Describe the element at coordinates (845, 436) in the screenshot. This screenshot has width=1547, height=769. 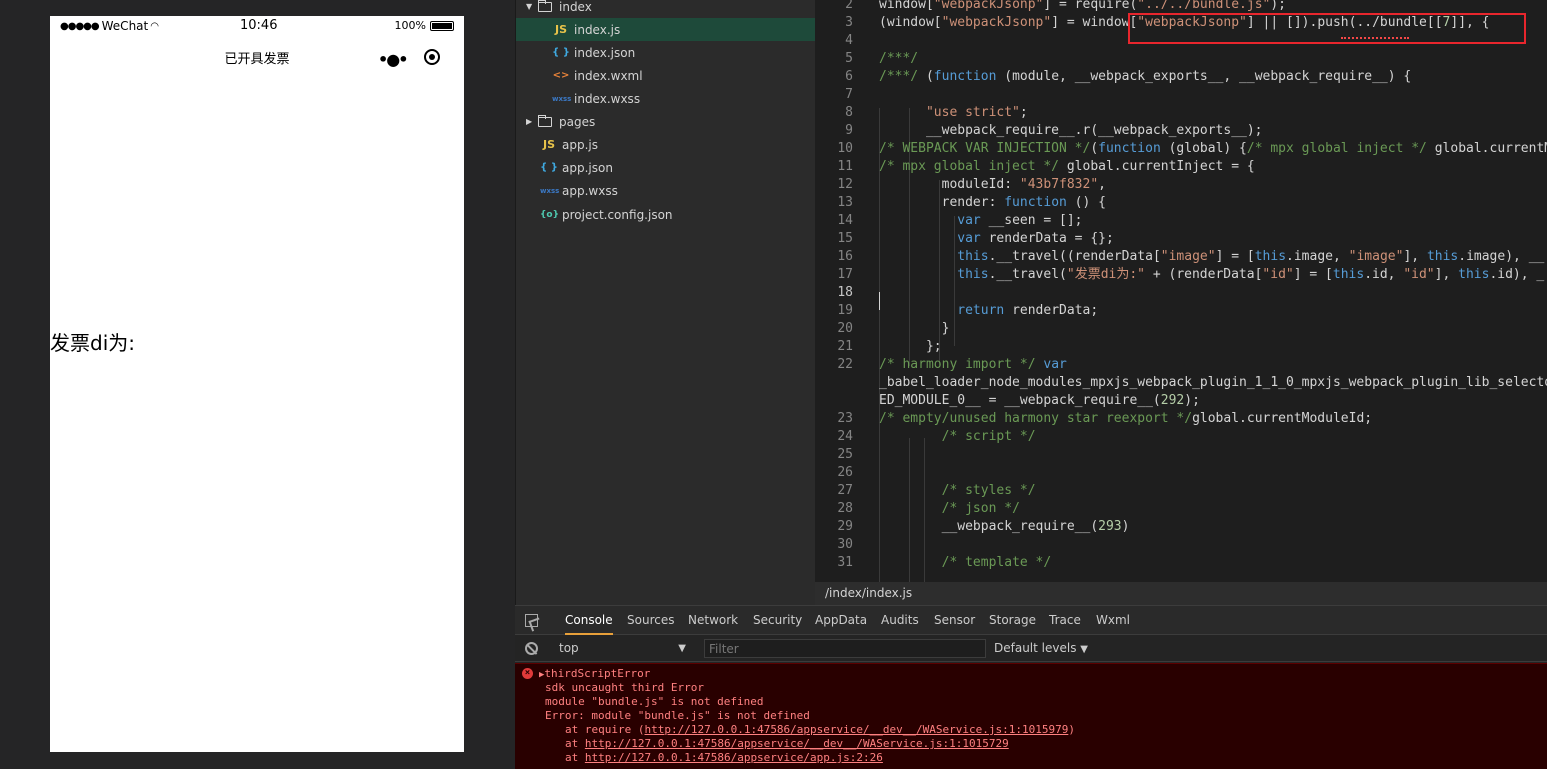
I see `line-number: 24` at that location.